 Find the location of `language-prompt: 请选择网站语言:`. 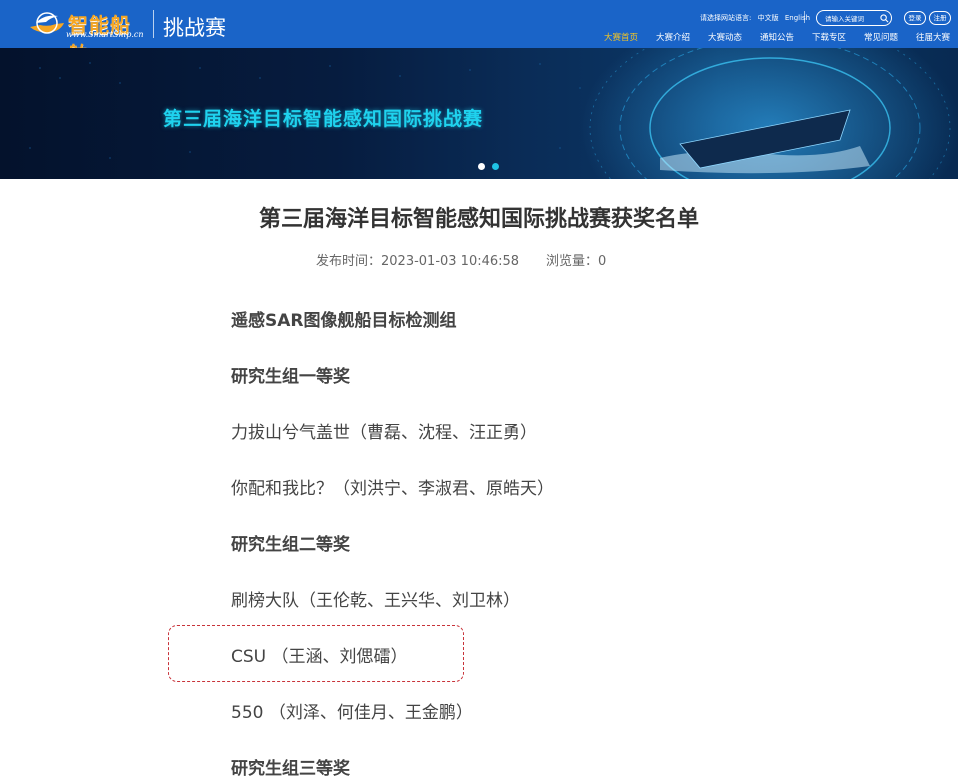

language-prompt: 请选择网站语言: is located at coordinates (726, 18).